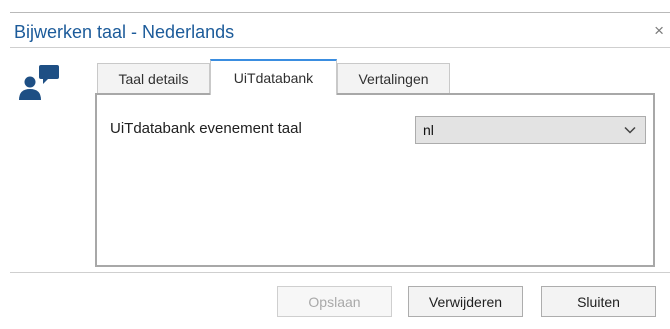 The image size is (670, 329). Describe the element at coordinates (153, 78) in the screenshot. I see `tab-taal-details: Taal details` at that location.